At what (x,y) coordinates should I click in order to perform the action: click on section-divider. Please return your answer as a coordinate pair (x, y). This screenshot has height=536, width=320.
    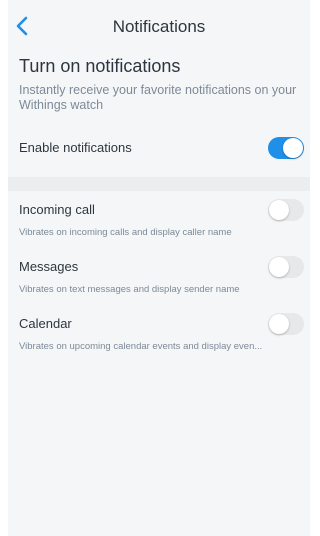
    Looking at the image, I should click on (159, 184).